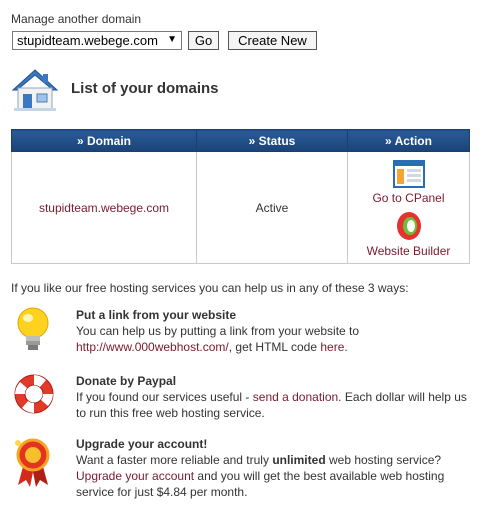 The image size is (484, 514). I want to click on lifebuoy-icon, so click(34, 394).